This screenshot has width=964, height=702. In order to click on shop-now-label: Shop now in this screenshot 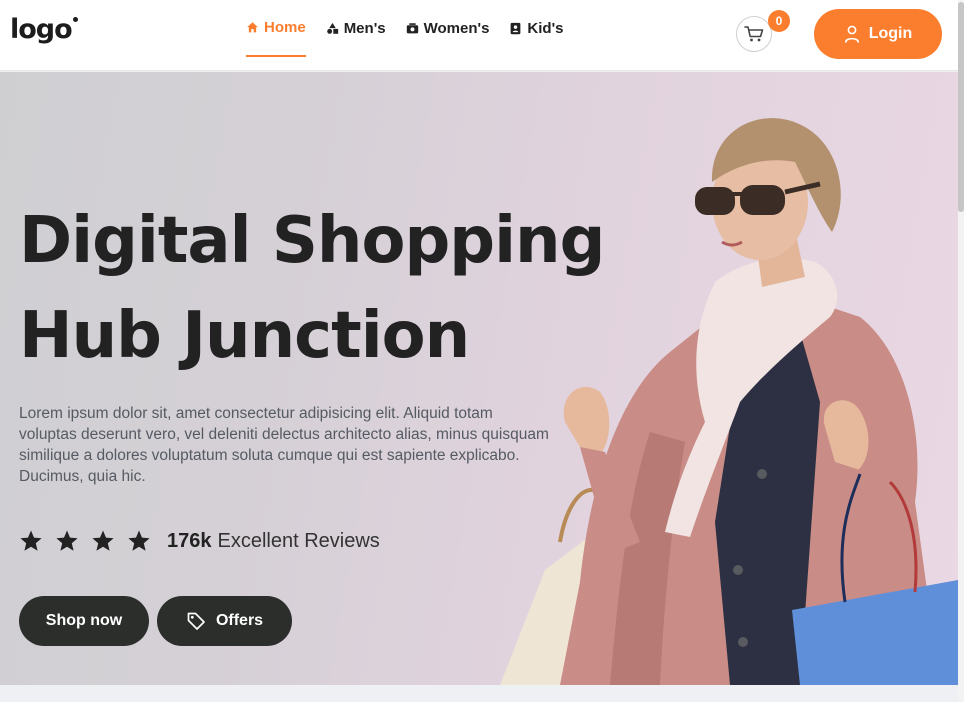, I will do `click(84, 620)`.